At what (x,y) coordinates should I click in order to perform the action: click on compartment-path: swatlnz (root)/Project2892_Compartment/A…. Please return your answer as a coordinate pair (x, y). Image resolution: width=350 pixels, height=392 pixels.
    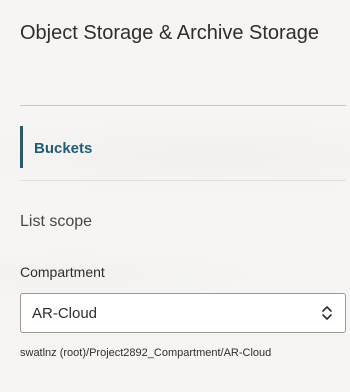
    Looking at the image, I should click on (146, 353).